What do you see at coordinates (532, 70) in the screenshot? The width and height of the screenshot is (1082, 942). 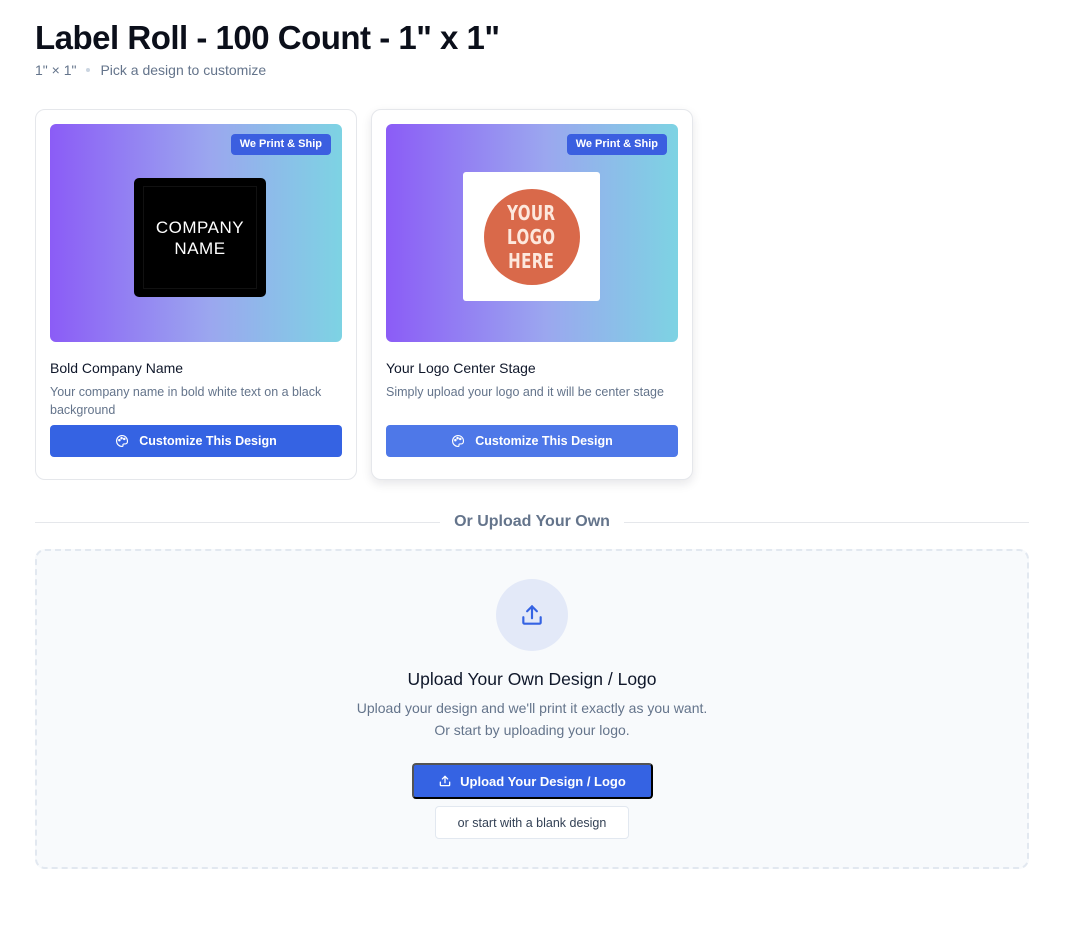 I see `subtitle: 1" × 1" Pick a design to customize` at bounding box center [532, 70].